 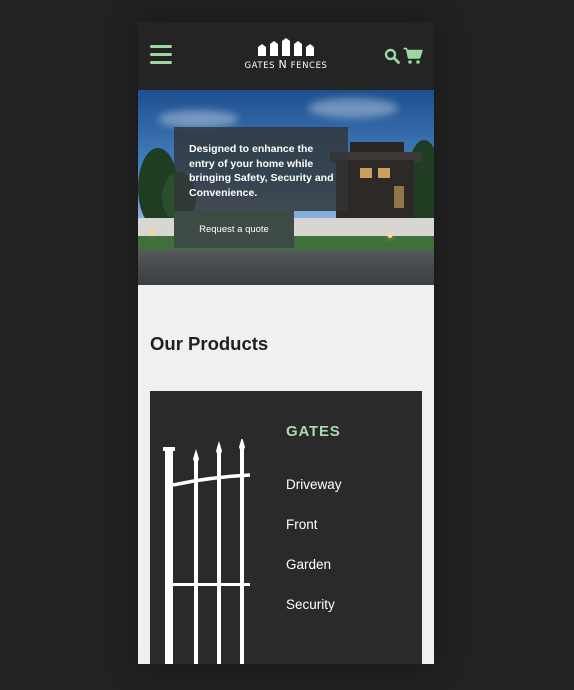 I want to click on product-link-list: Driveway Front Garden Security, so click(x=314, y=557).